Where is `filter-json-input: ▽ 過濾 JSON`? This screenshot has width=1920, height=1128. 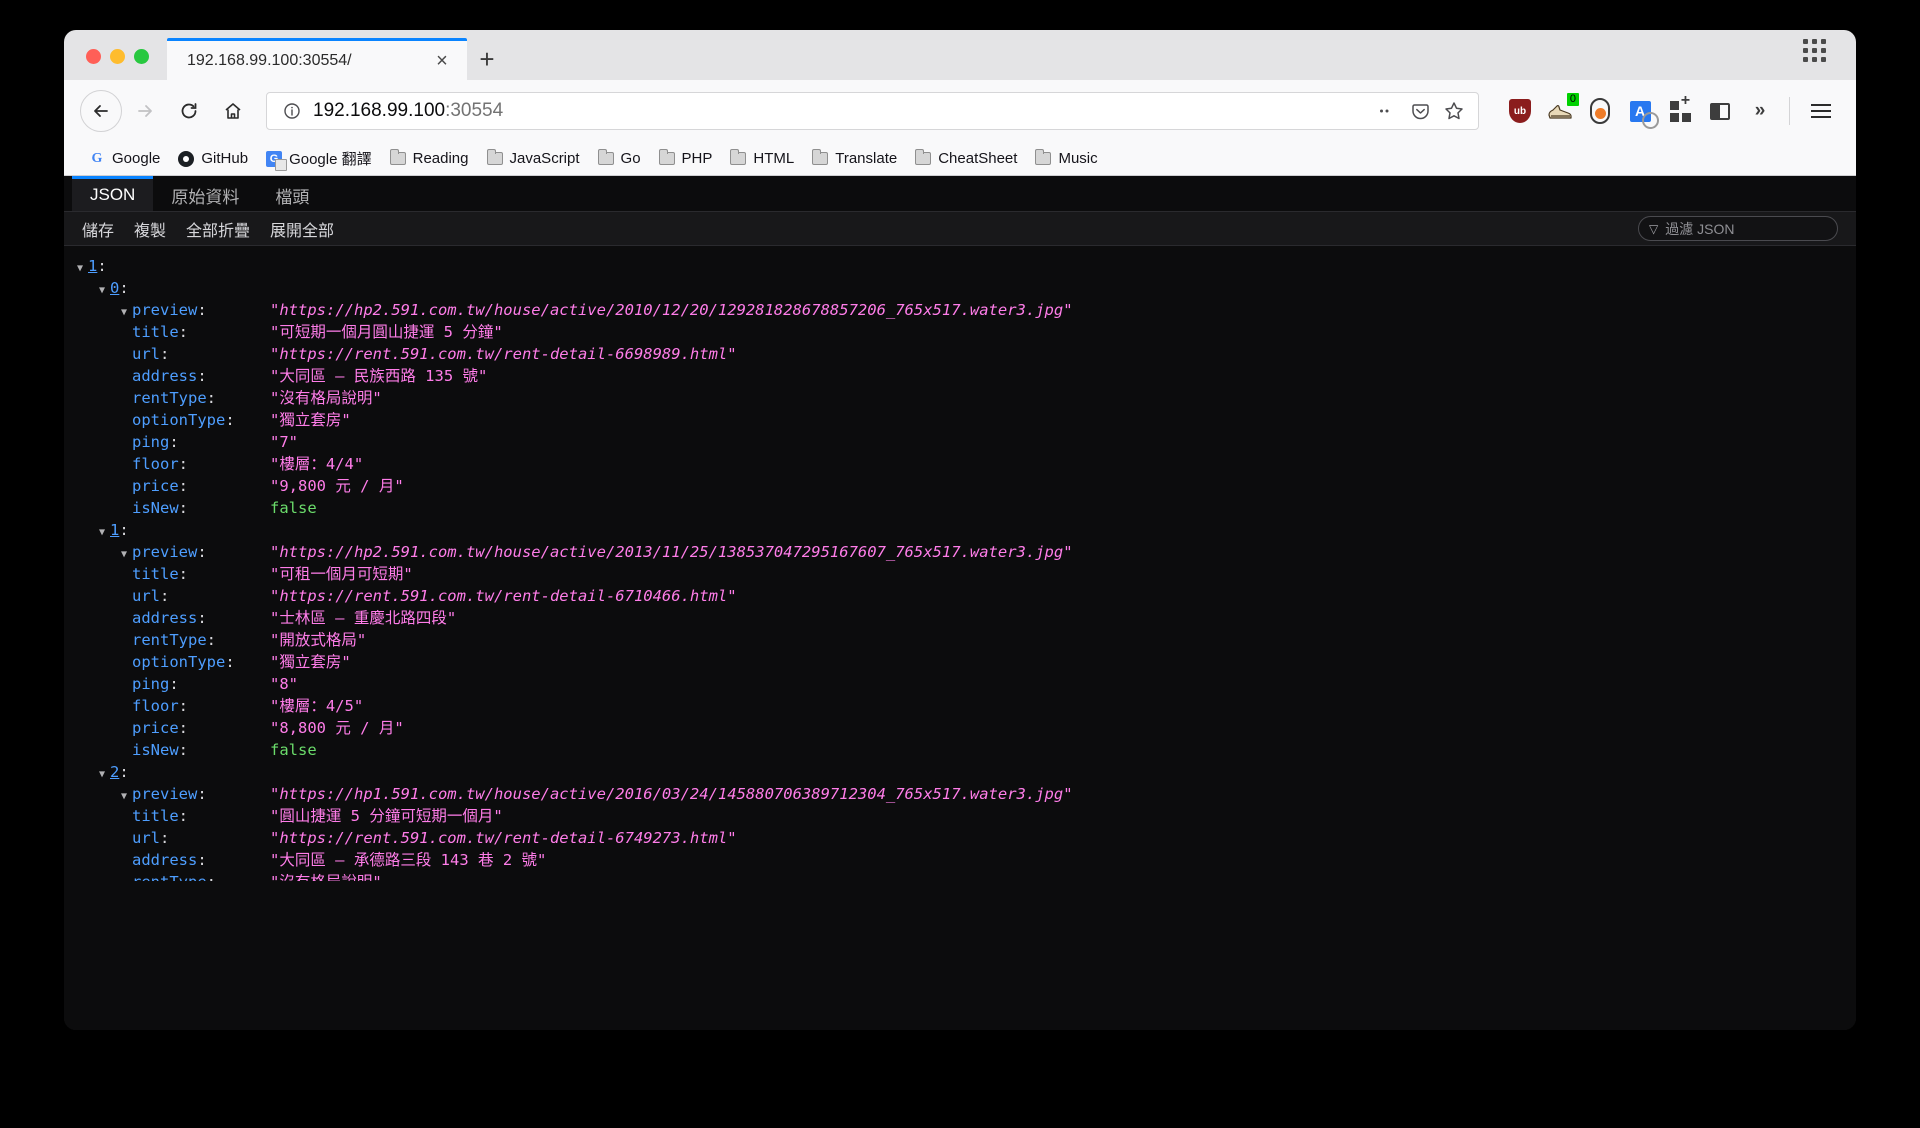
filter-json-input: ▽ 過濾 JSON is located at coordinates (1738, 228).